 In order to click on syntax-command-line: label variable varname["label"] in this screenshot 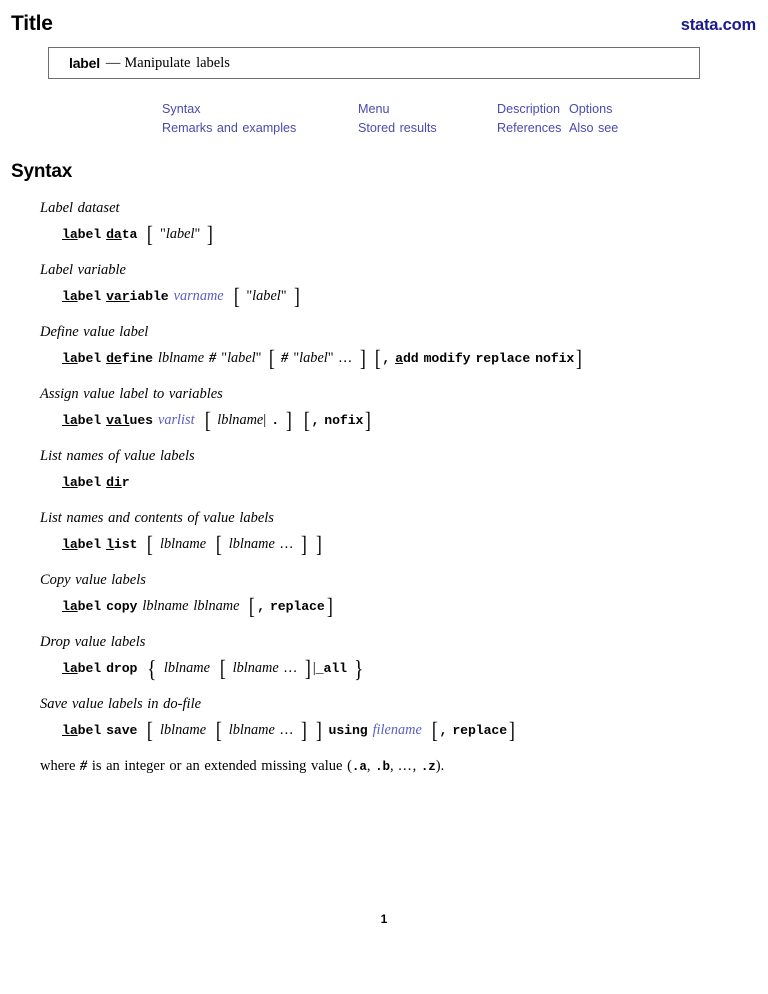, I will do `click(181, 296)`.